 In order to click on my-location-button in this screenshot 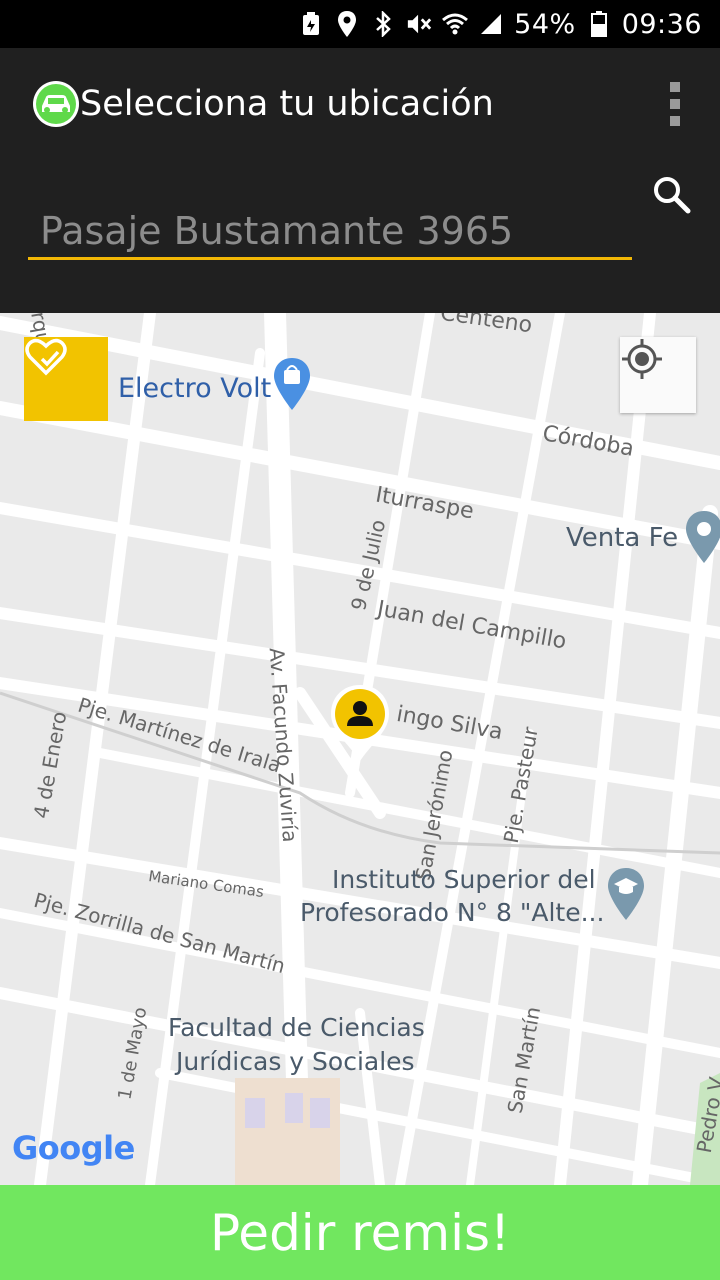, I will do `click(658, 375)`.